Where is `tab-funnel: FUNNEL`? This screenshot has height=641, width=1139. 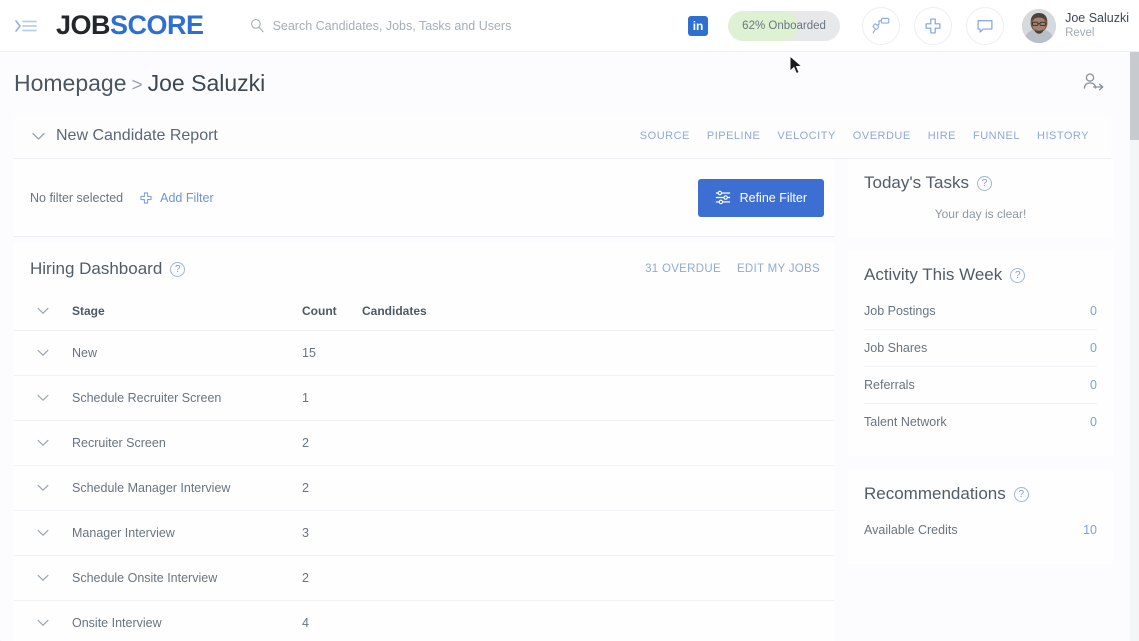
tab-funnel: FUNNEL is located at coordinates (996, 136).